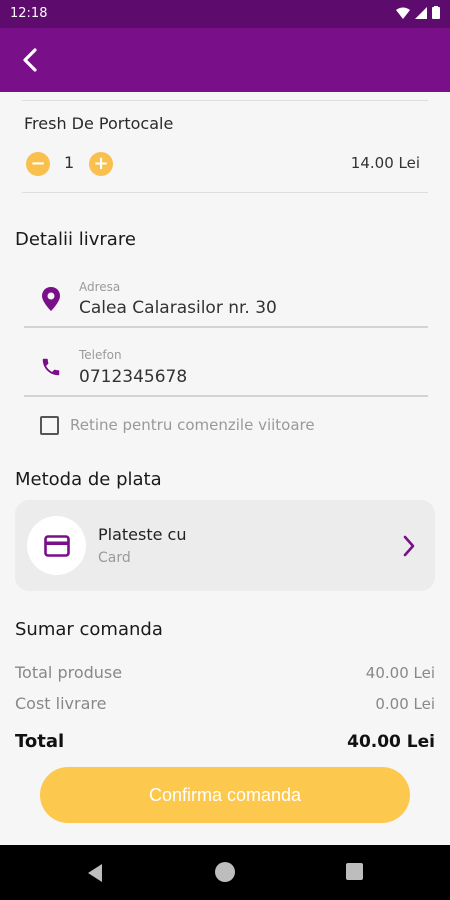  I want to click on remember-checkbox, so click(49, 425).